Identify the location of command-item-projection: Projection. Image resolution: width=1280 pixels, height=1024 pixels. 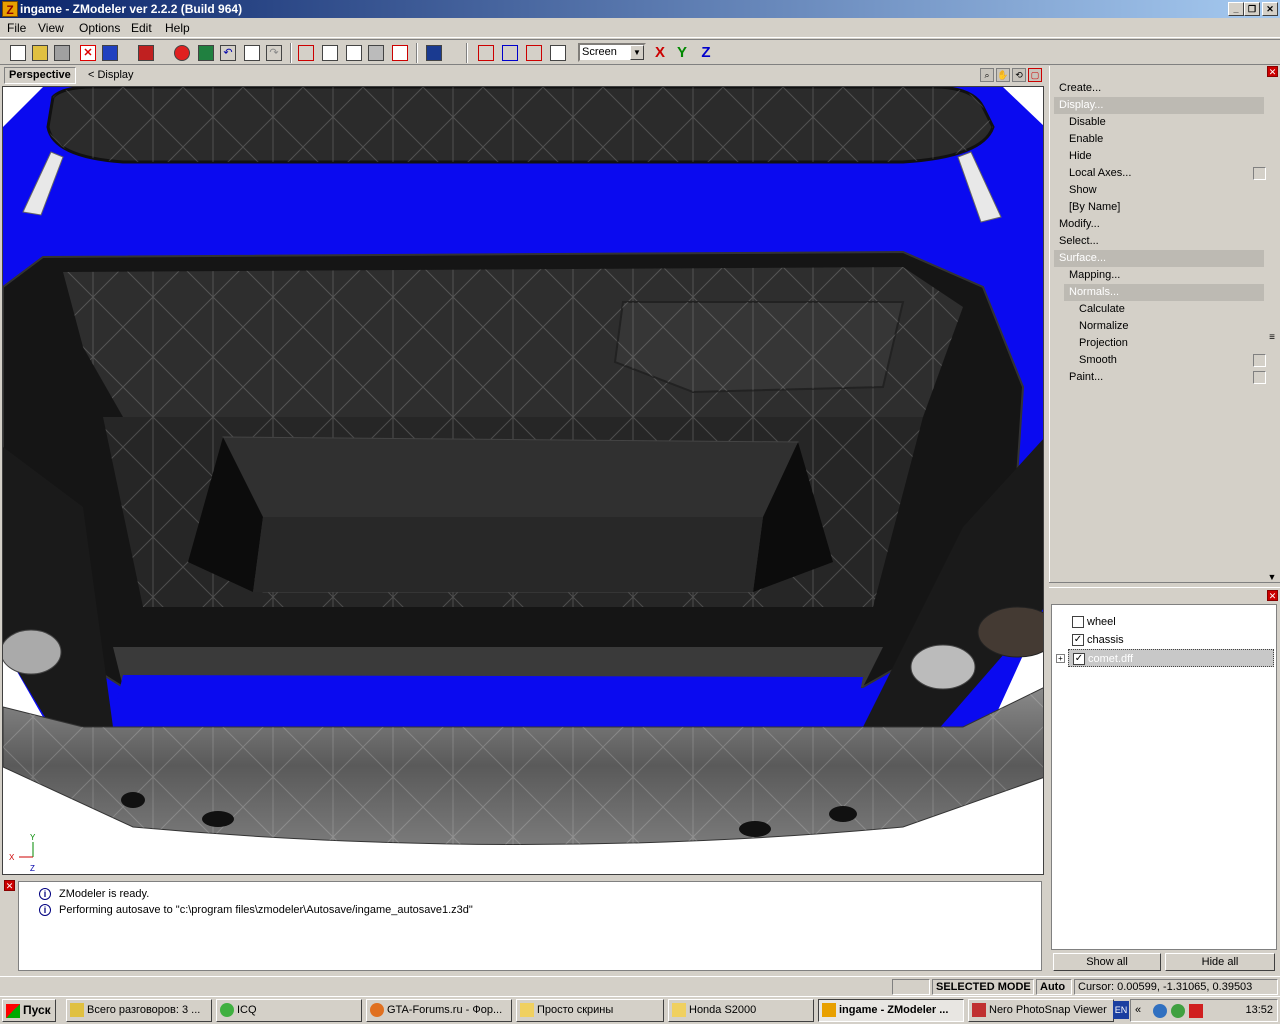
(1159, 343).